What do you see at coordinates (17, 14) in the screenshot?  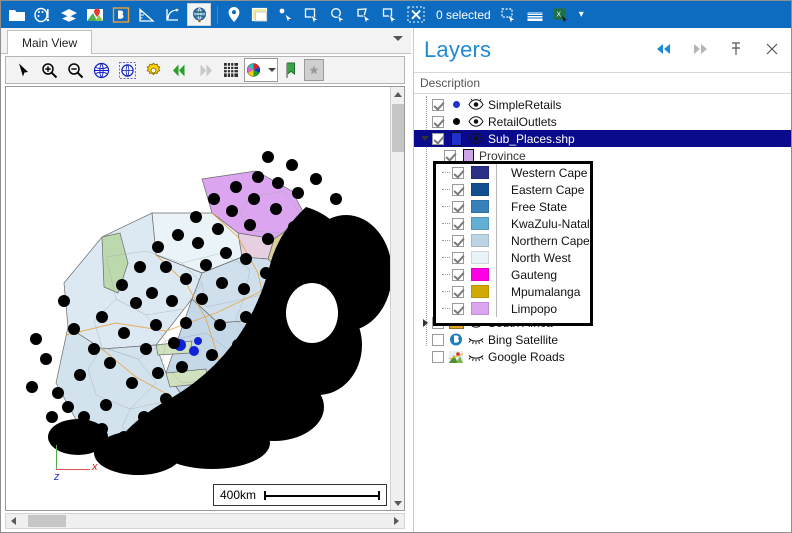 I see `open-folder-icon` at bounding box center [17, 14].